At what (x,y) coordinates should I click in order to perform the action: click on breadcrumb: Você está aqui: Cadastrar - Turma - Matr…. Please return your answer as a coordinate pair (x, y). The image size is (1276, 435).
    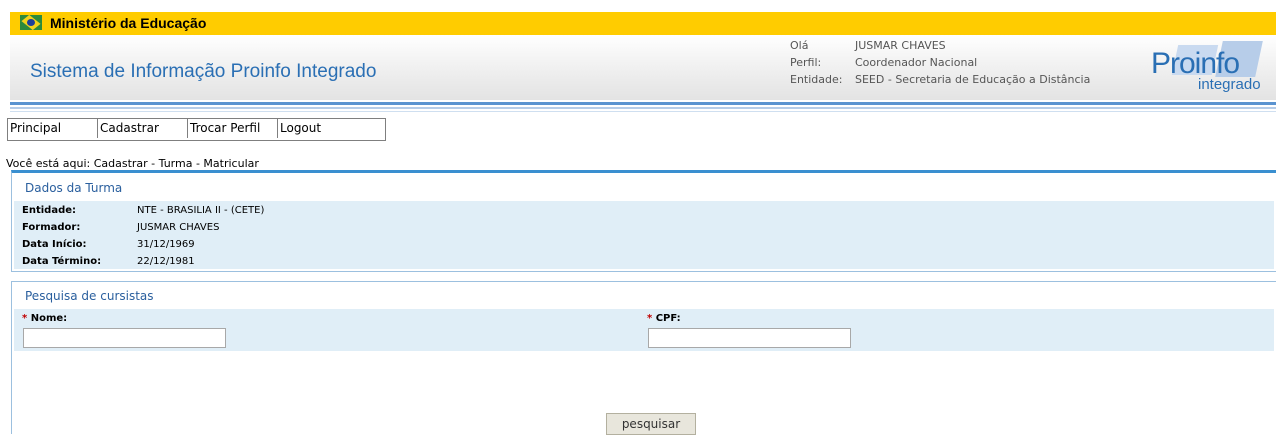
    Looking at the image, I should click on (132, 163).